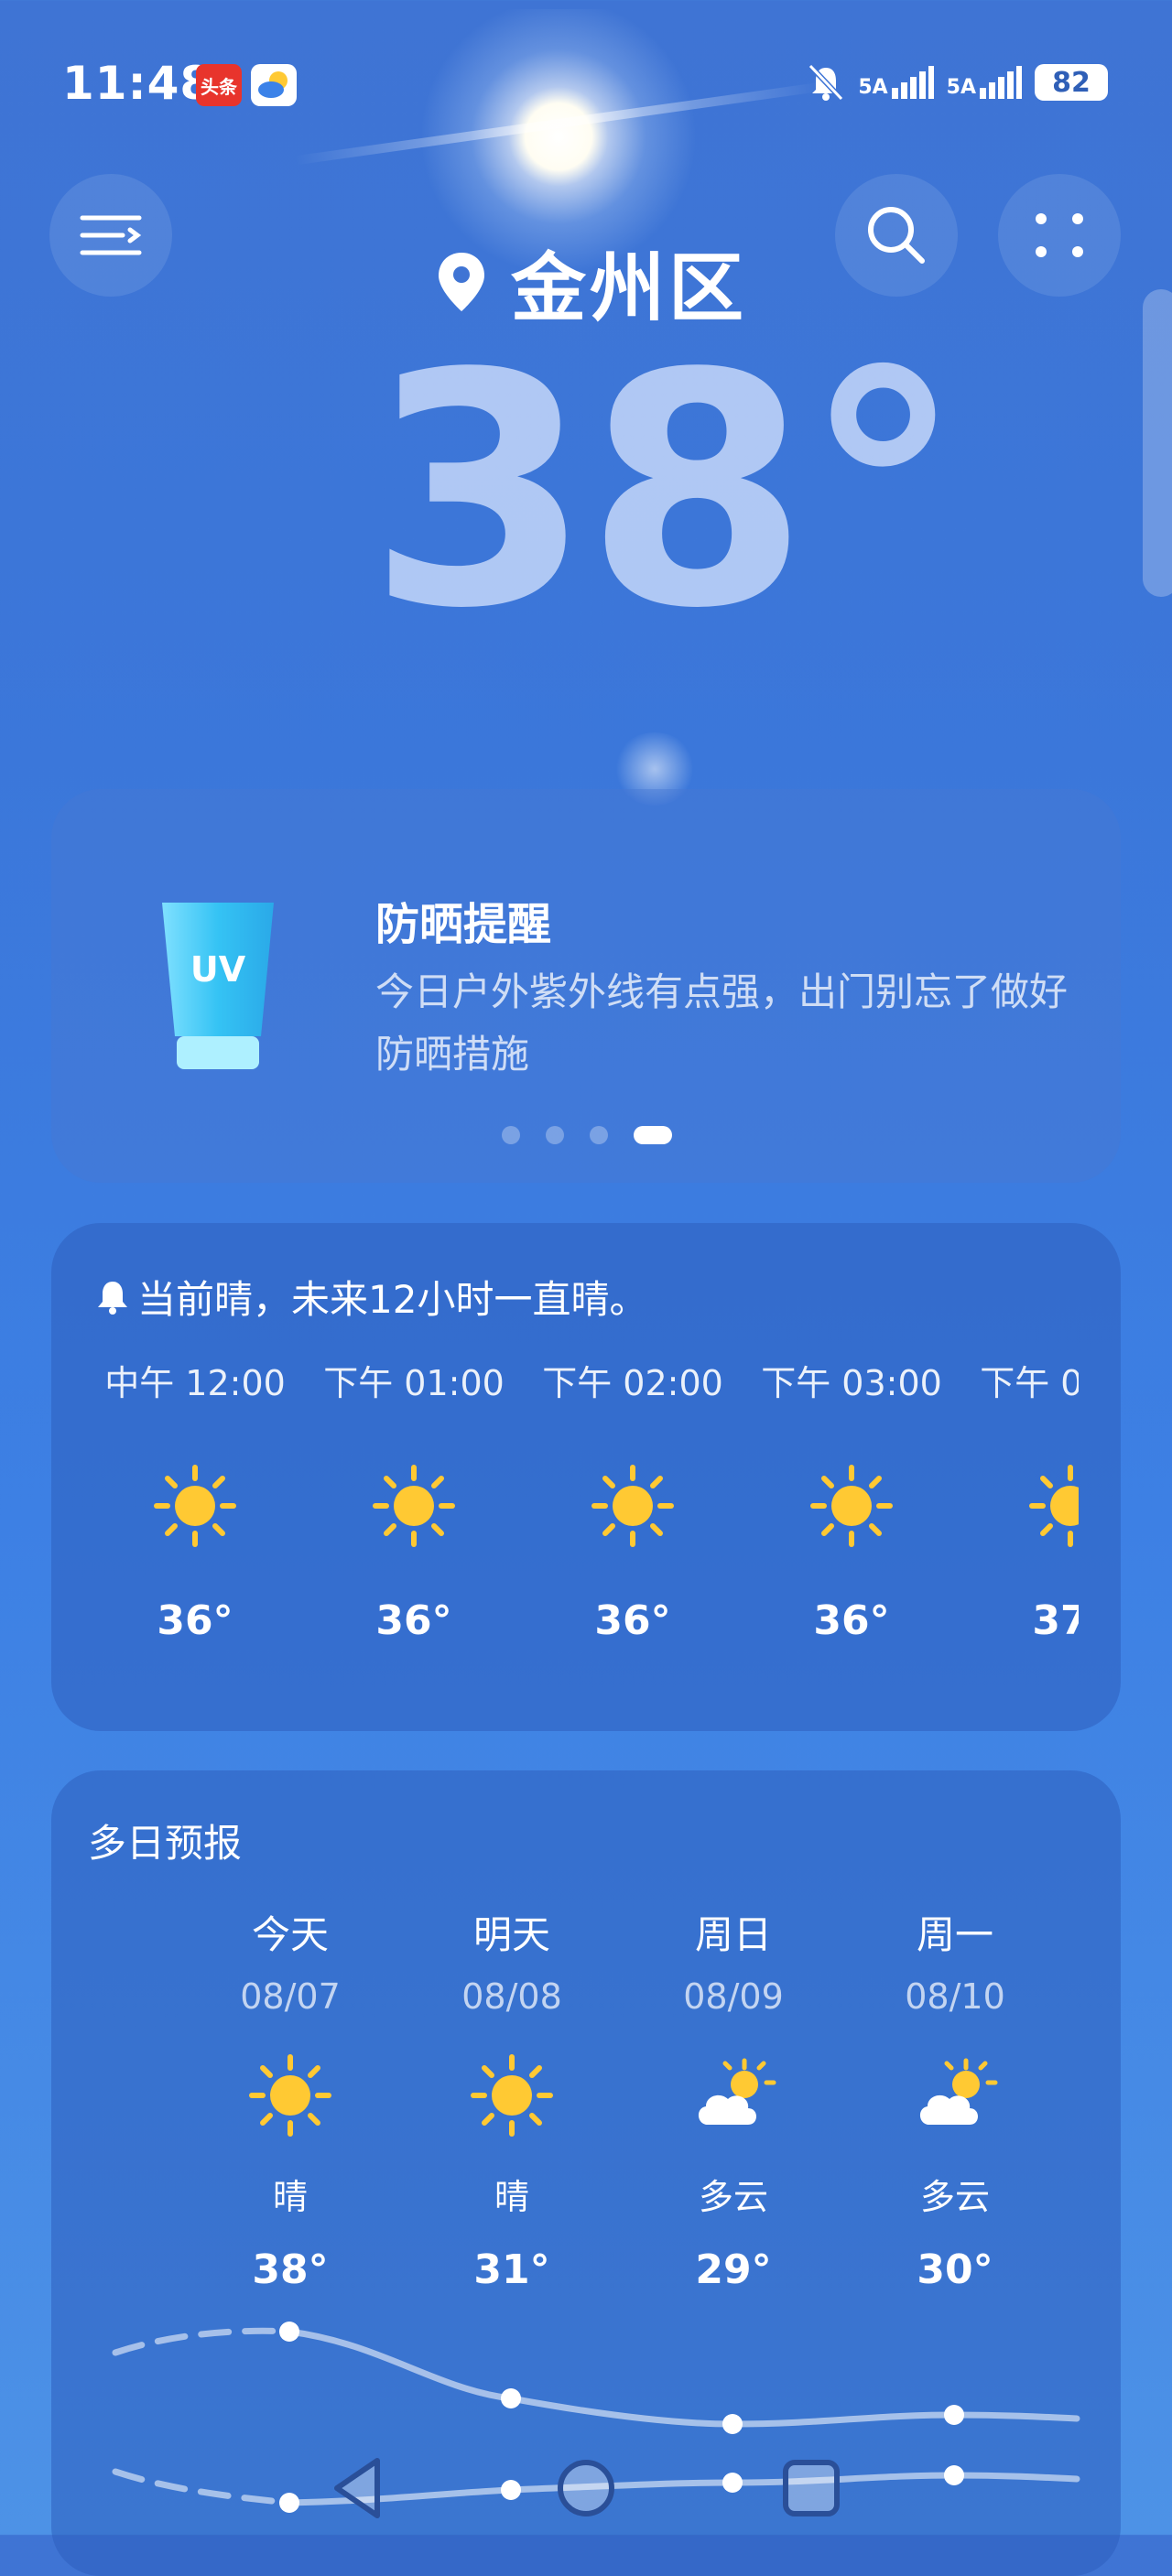 The height and width of the screenshot is (2576, 1172). I want to click on more-options-button, so click(1059, 236).